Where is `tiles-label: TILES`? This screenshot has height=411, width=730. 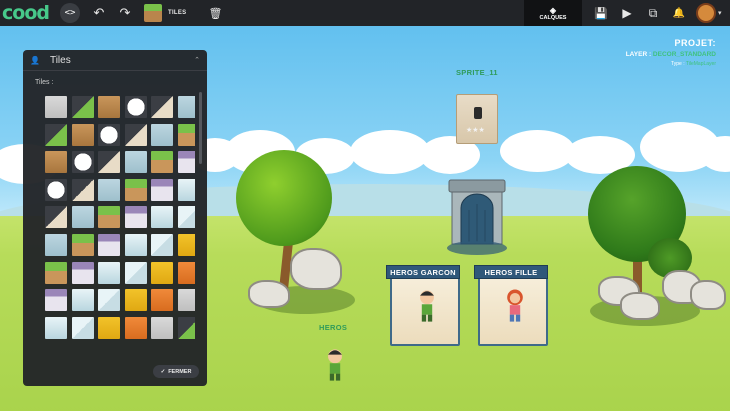
tiles-label: TILES is located at coordinates (177, 13).